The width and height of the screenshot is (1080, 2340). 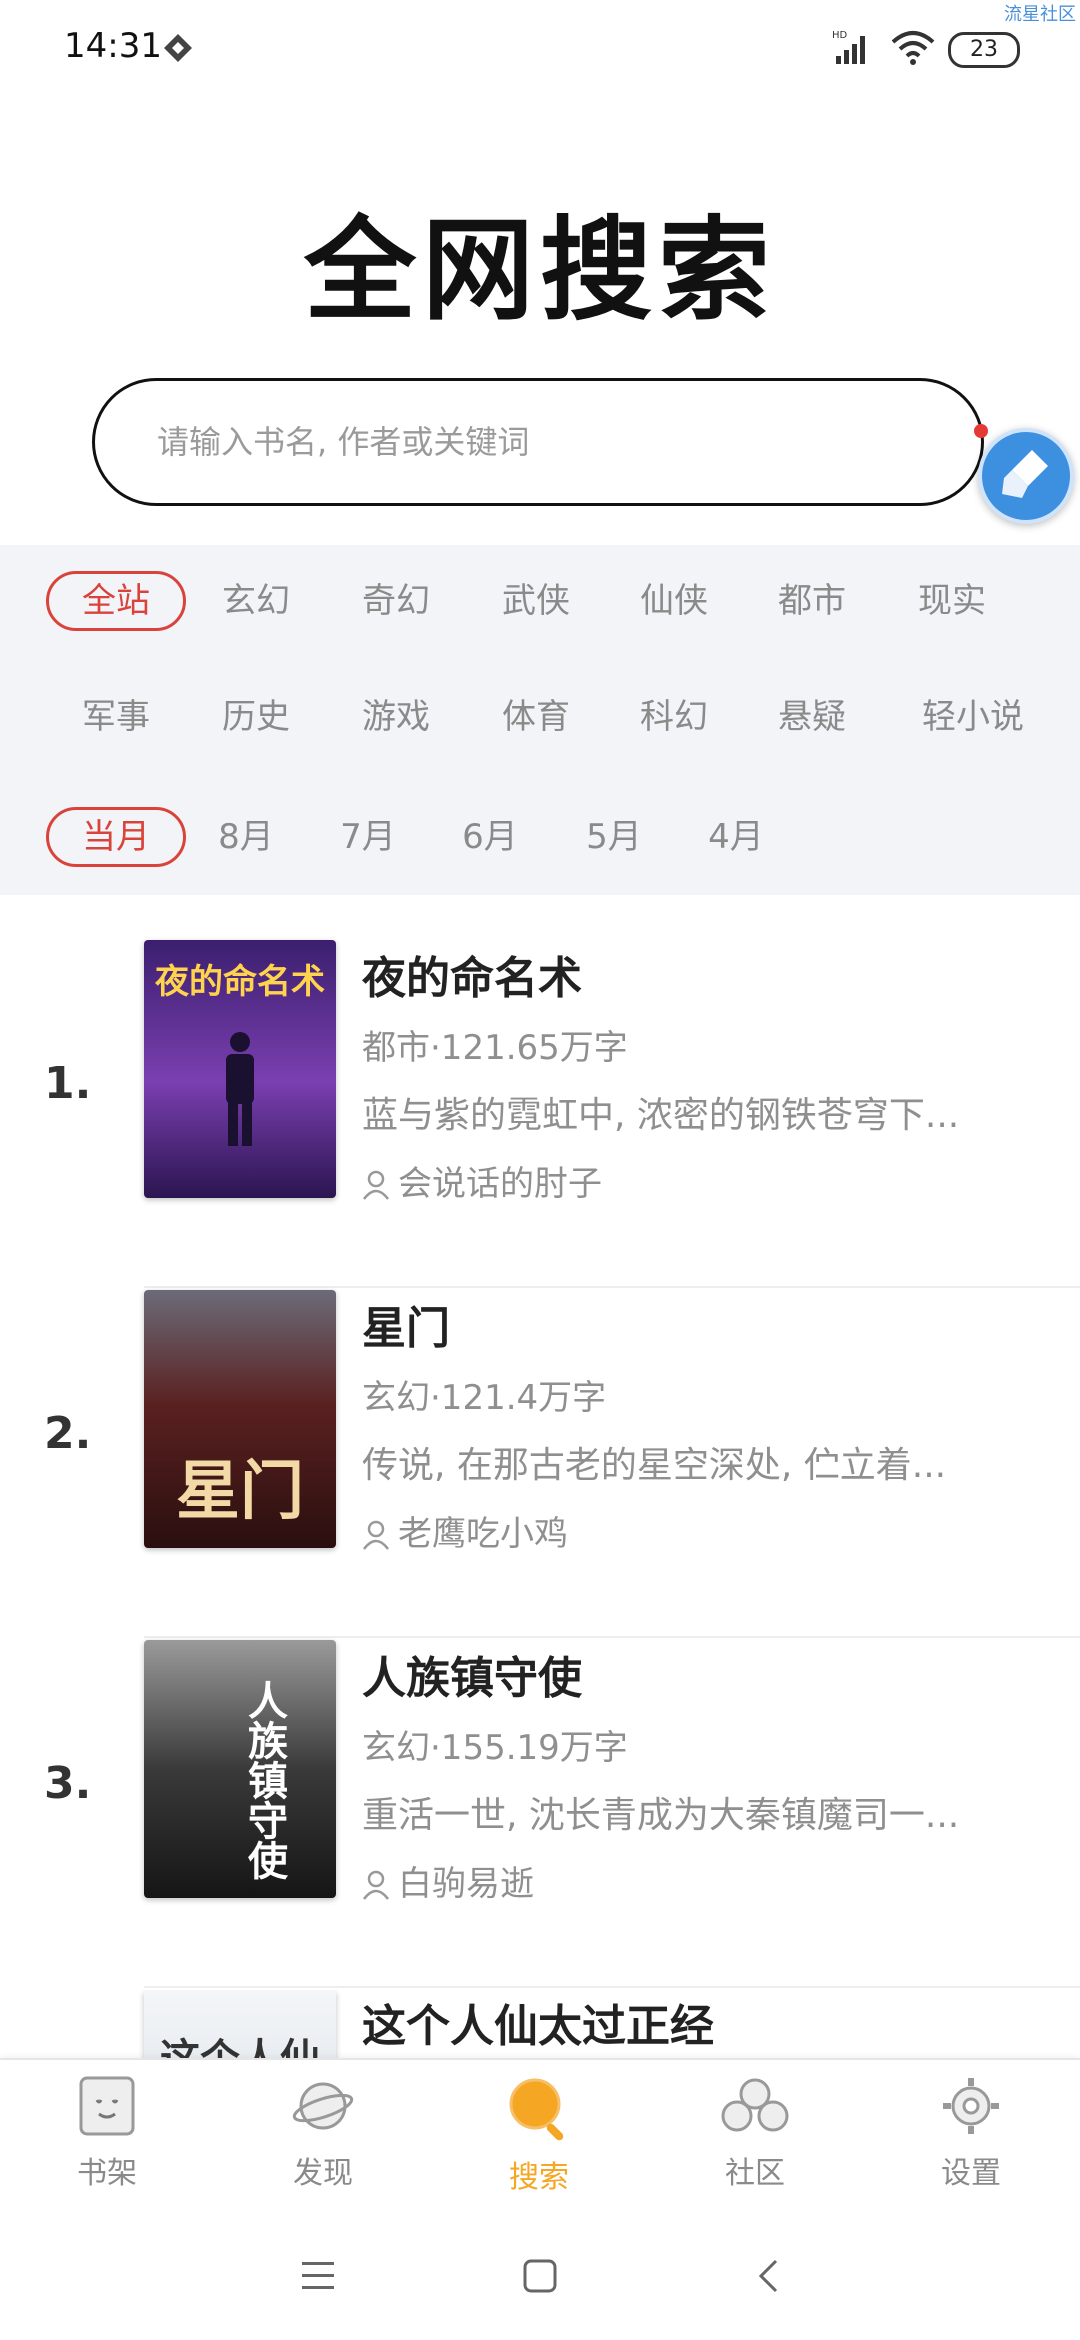 I want to click on book-title: 夜的命名术, so click(x=472, y=978).